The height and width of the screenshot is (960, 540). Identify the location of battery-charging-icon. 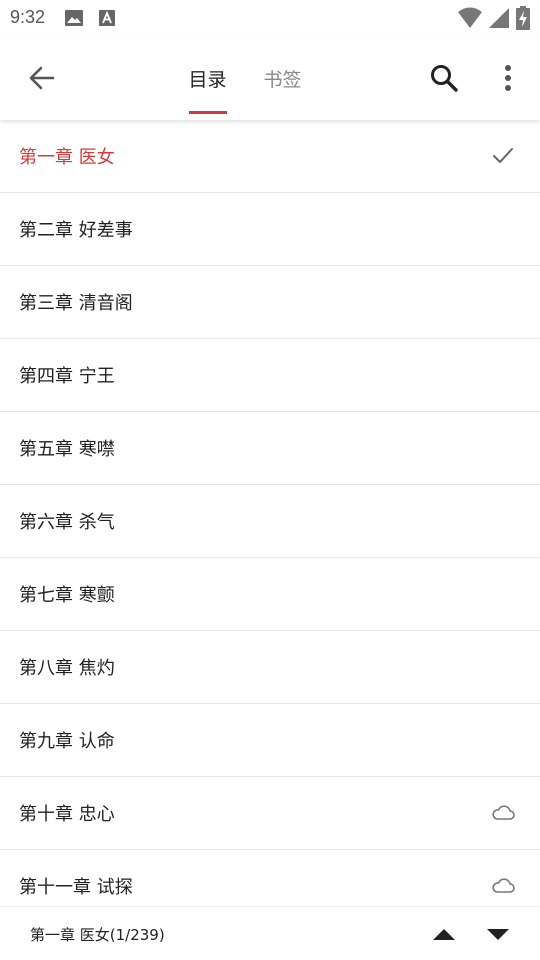
(523, 20).